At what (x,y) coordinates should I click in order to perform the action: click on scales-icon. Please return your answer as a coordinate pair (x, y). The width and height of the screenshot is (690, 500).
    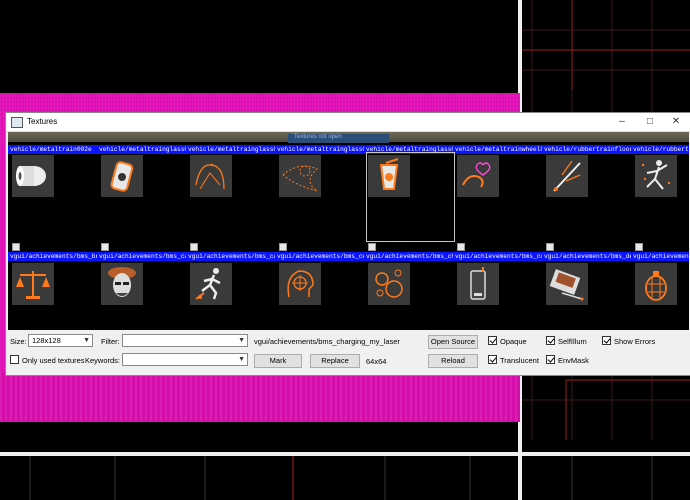
    Looking at the image, I should click on (33, 284).